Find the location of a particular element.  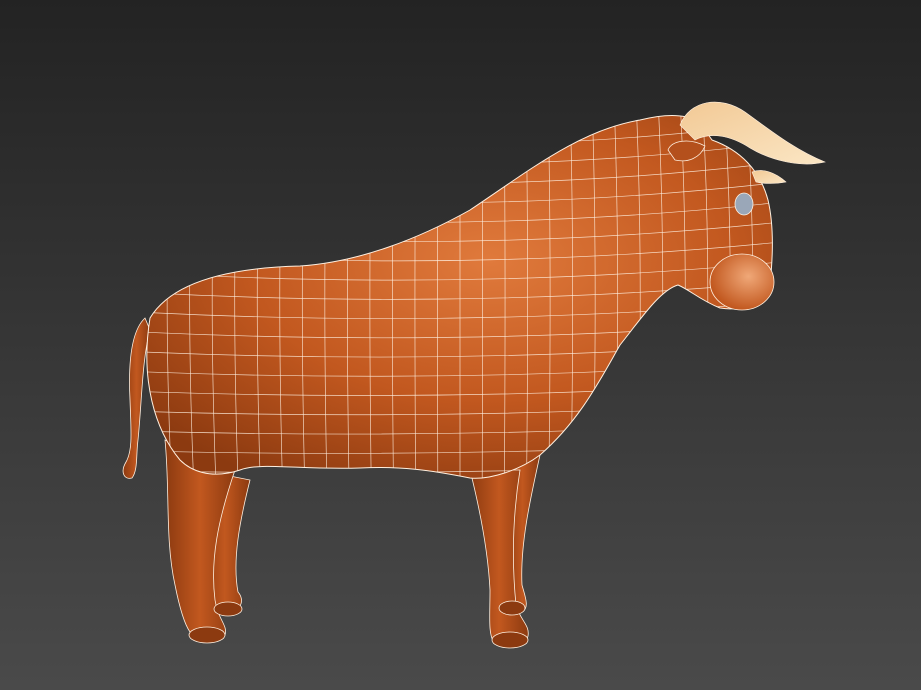

wireframe-line is located at coordinates (789, 380).